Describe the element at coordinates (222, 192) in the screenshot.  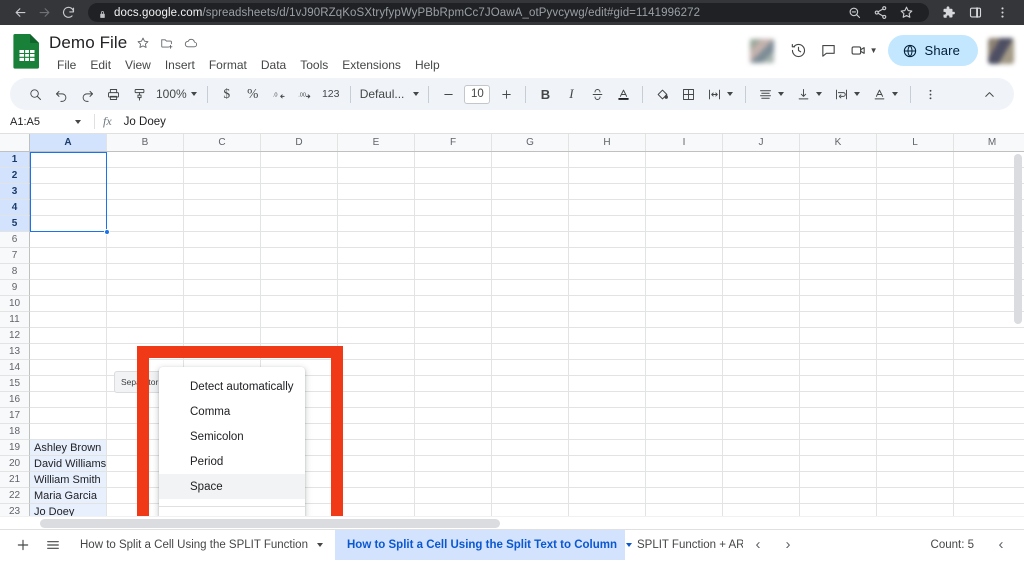
I see `cell-C21` at that location.